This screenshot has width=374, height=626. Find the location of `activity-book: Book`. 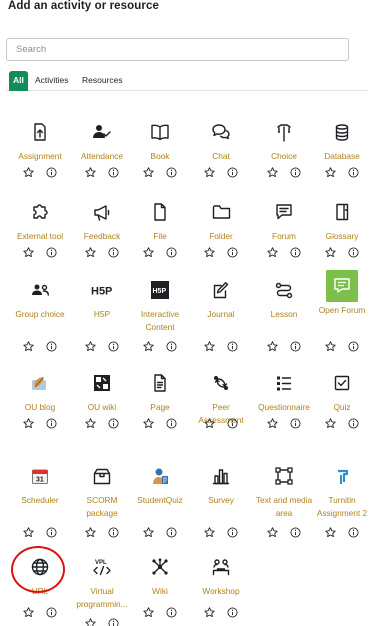

activity-book: Book is located at coordinates (160, 148).